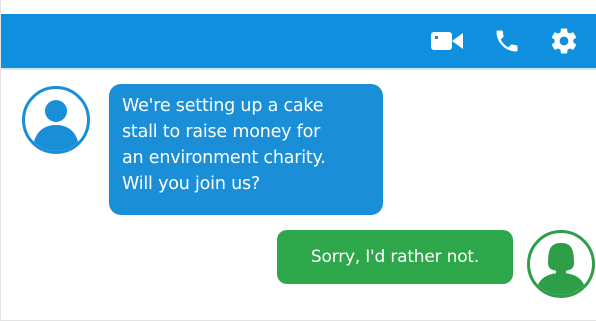 The width and height of the screenshot is (596, 321). I want to click on message-line: Will you join us?, so click(191, 184).